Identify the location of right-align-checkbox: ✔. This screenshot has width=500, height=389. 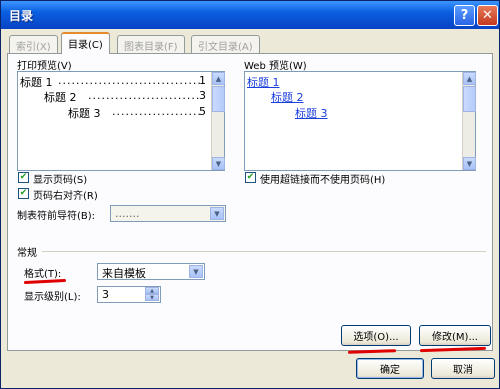
(23, 193).